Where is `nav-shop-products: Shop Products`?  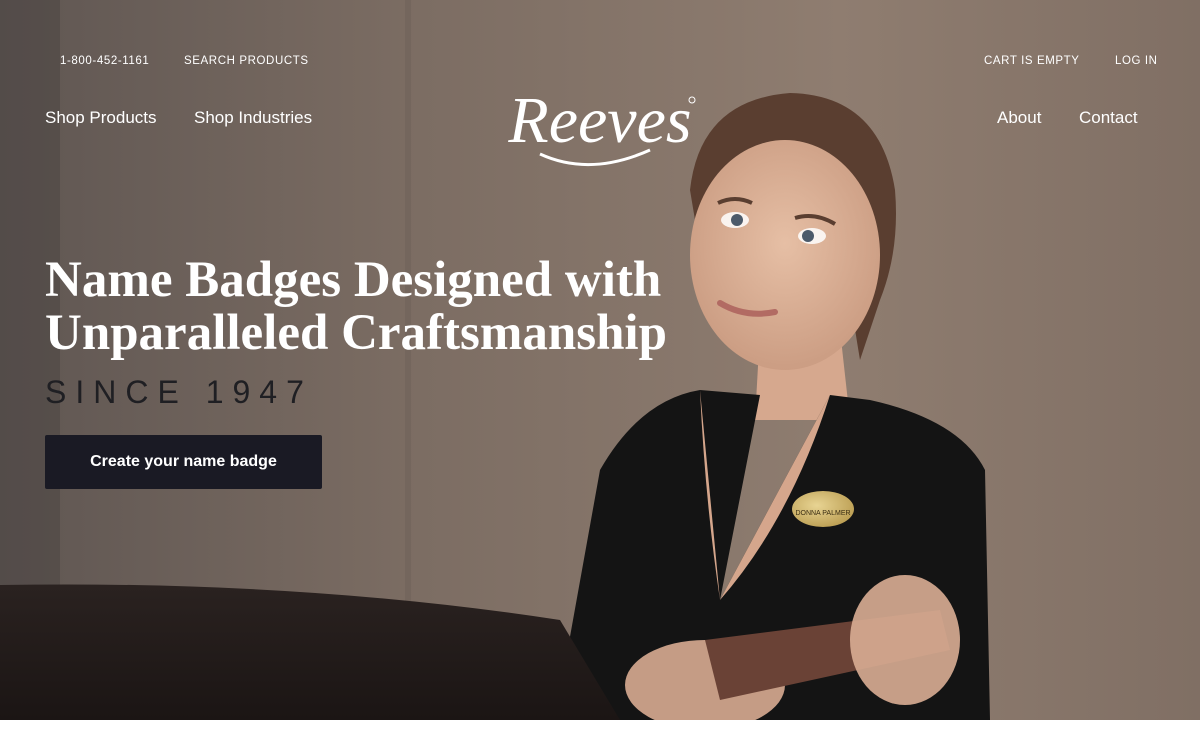 nav-shop-products: Shop Products is located at coordinates (101, 118).